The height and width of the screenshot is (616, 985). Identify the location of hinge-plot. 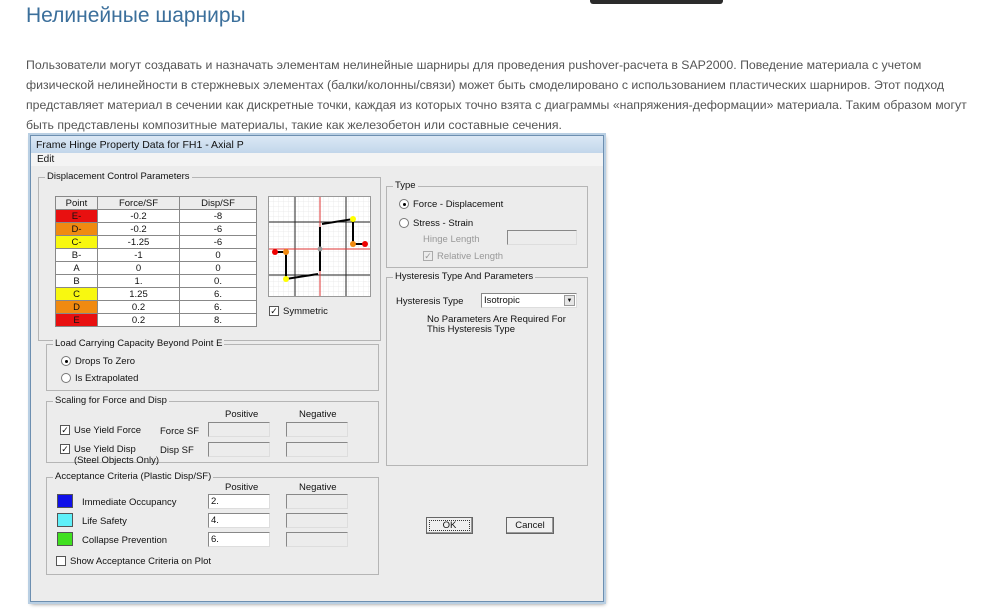
(319, 246).